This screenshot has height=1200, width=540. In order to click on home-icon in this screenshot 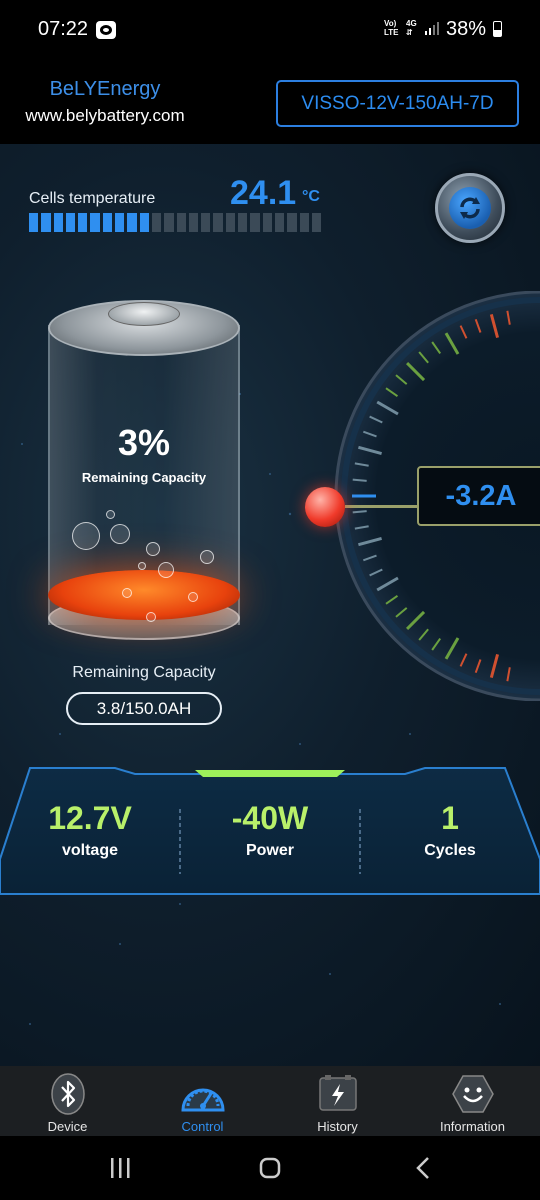, I will do `click(270, 1168)`.